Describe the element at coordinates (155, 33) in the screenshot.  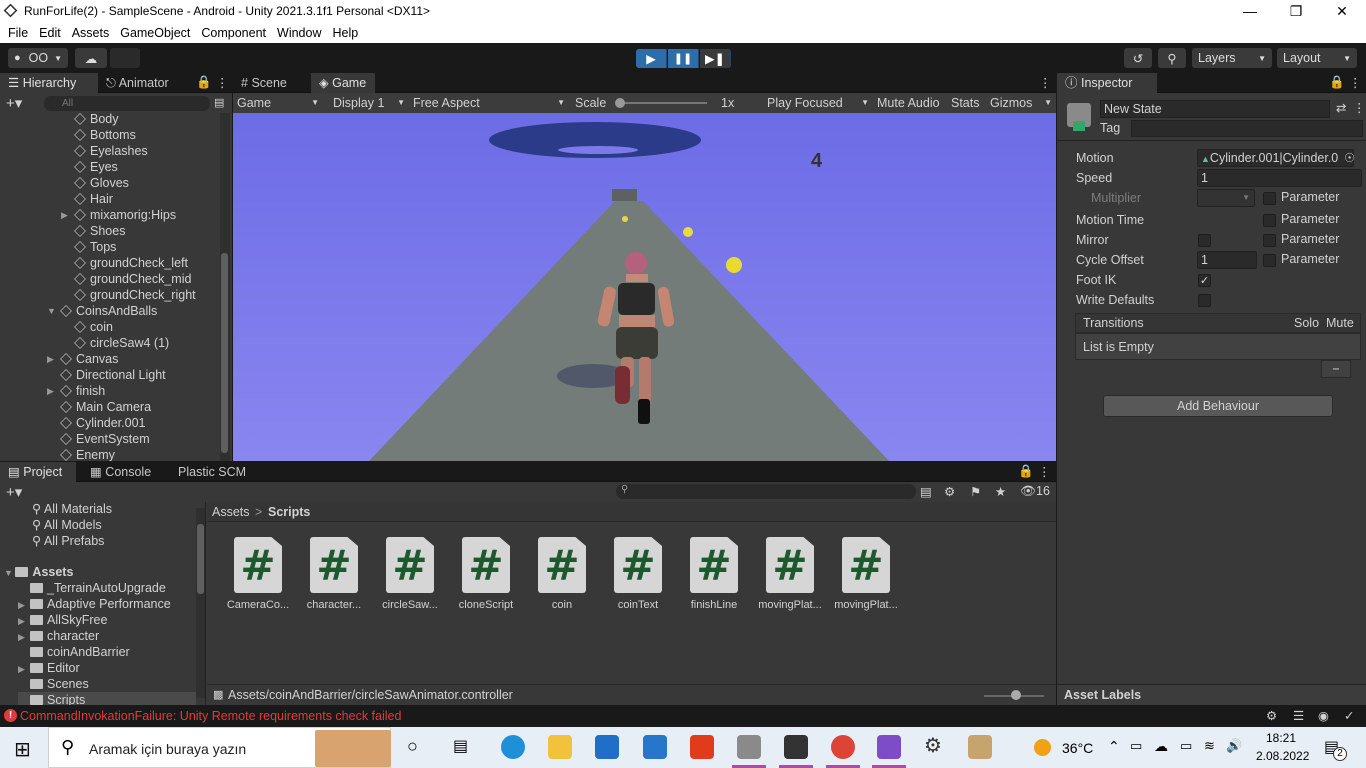
I see `menu-gameobject: GameObject` at that location.